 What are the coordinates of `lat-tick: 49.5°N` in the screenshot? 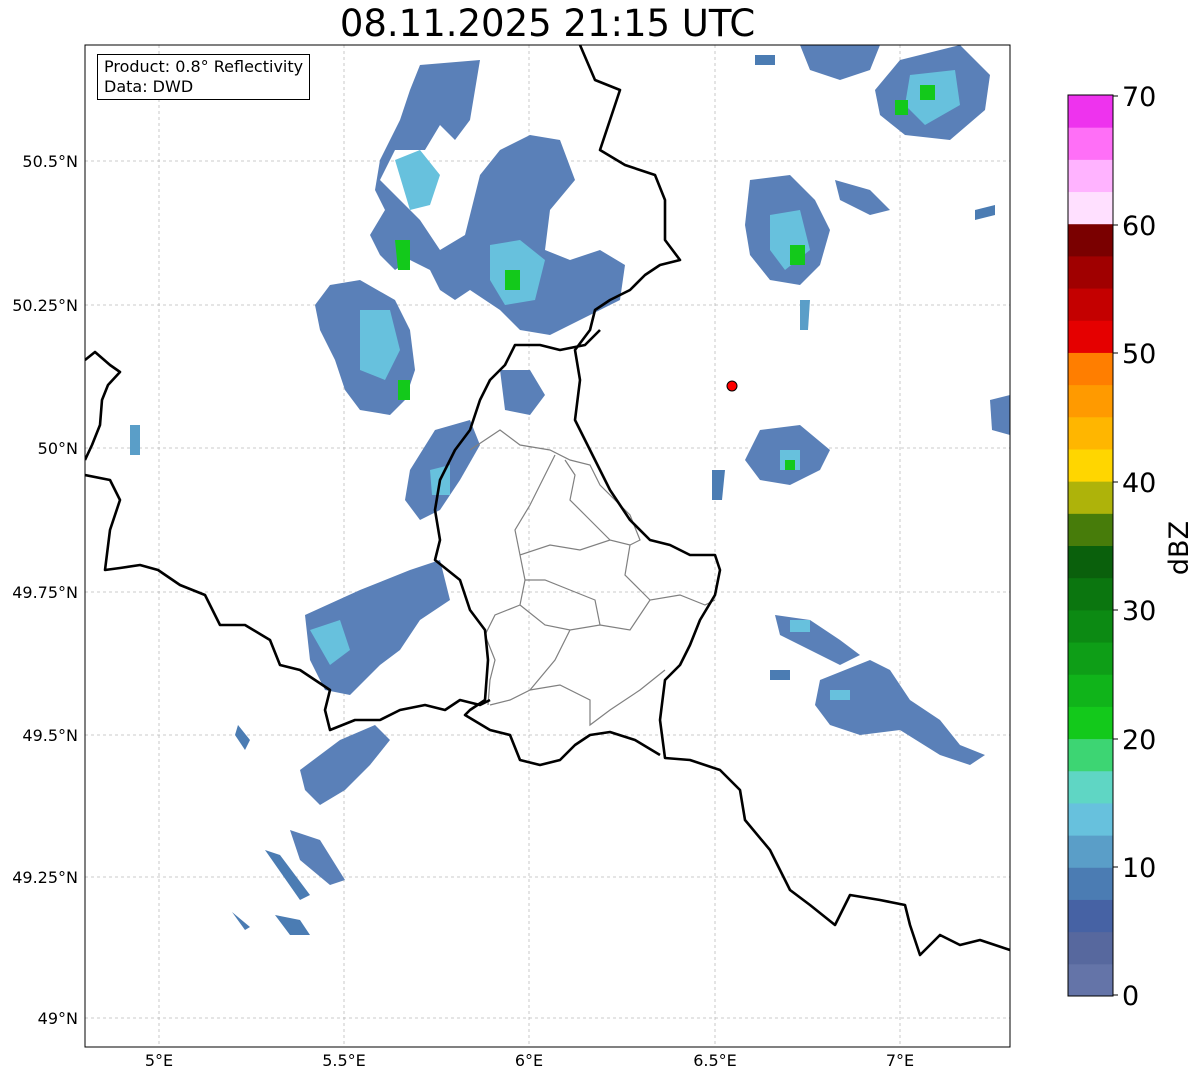 It's located at (50, 735).